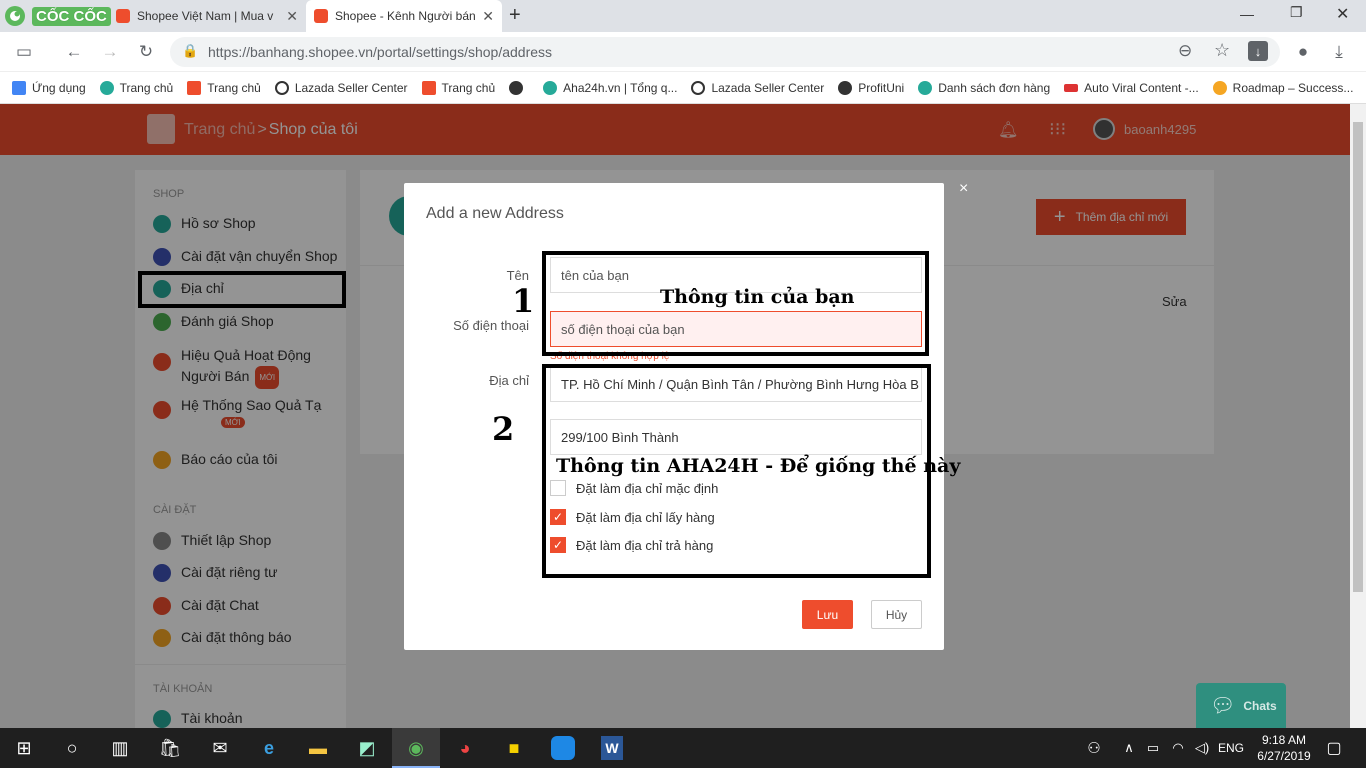  I want to click on sidebar-toggle-icon: ▭, so click(24, 52).